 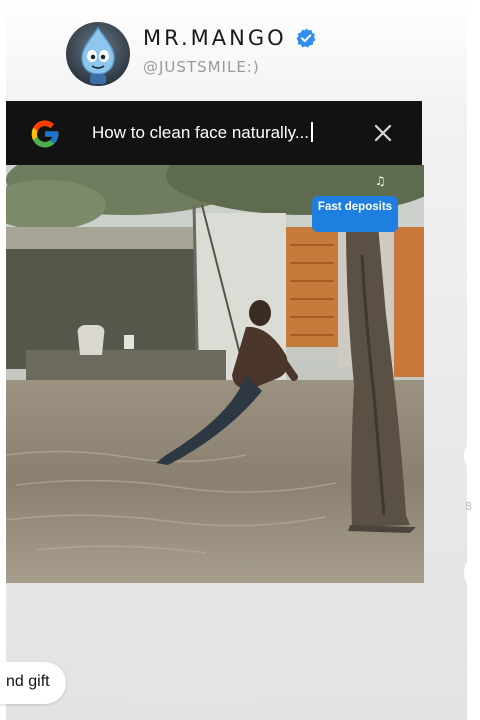 I want to click on username-row: MR.MANGO, so click(x=230, y=38).